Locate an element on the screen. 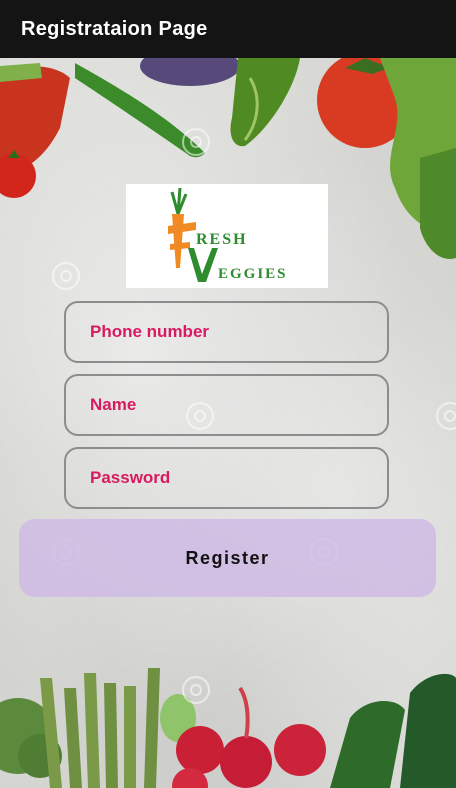 This screenshot has height=788, width=456. register-button-label: Register is located at coordinates (227, 557).